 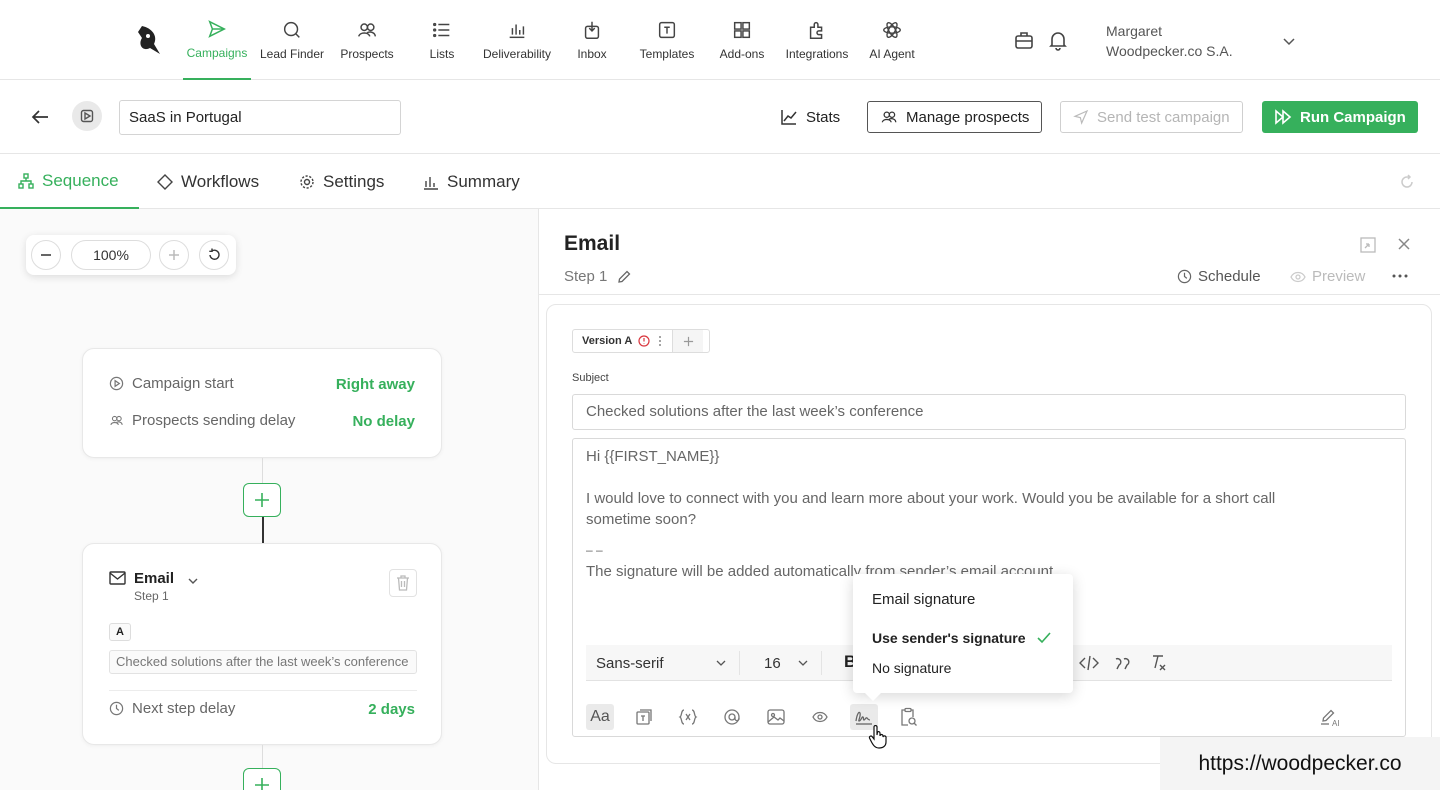 I want to click on text-format-button: Aa, so click(x=600, y=717).